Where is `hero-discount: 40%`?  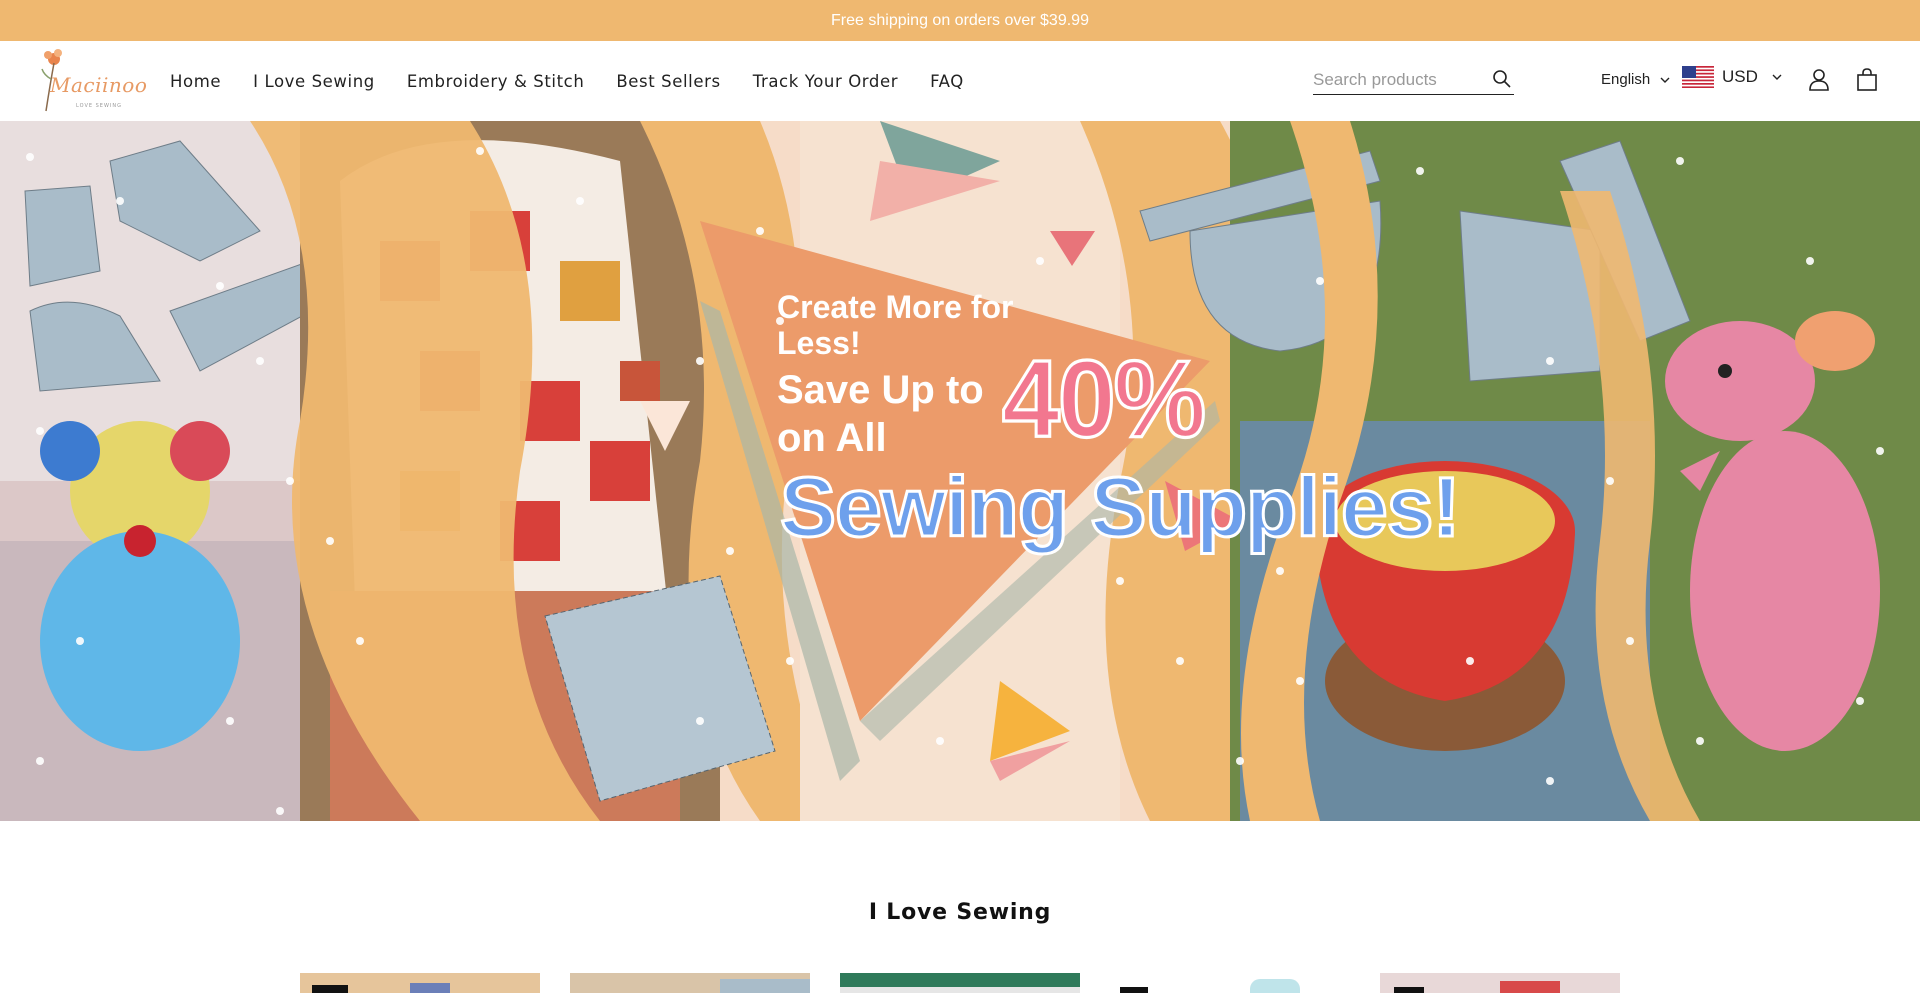 hero-discount: 40% is located at coordinates (1103, 400).